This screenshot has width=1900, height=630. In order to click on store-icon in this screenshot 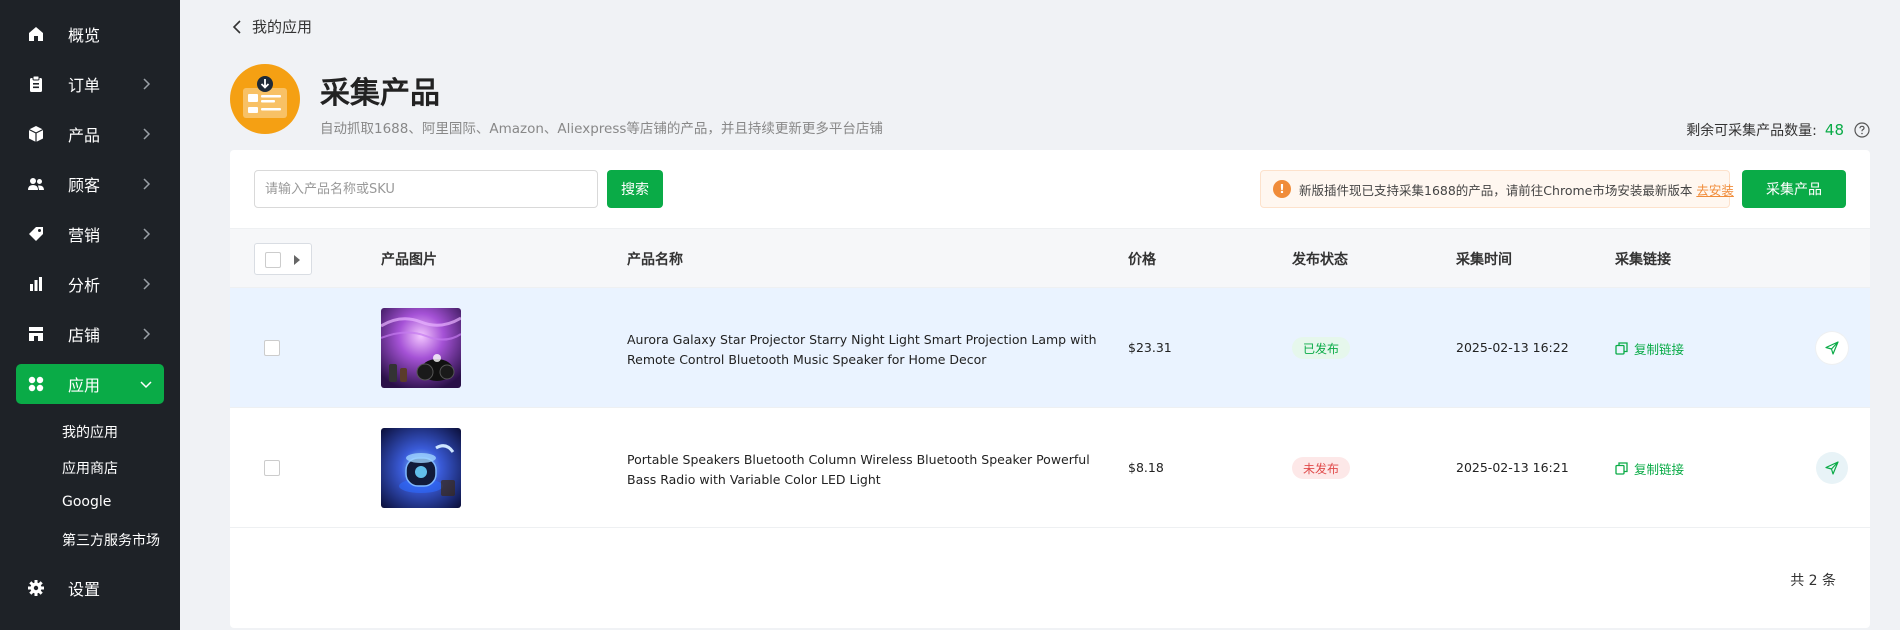, I will do `click(36, 334)`.